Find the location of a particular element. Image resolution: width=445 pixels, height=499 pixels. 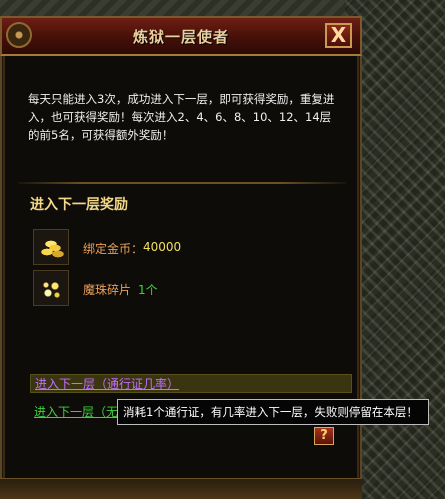

reward-item-gold: 绑定金币： 40000 is located at coordinates (183, 247).